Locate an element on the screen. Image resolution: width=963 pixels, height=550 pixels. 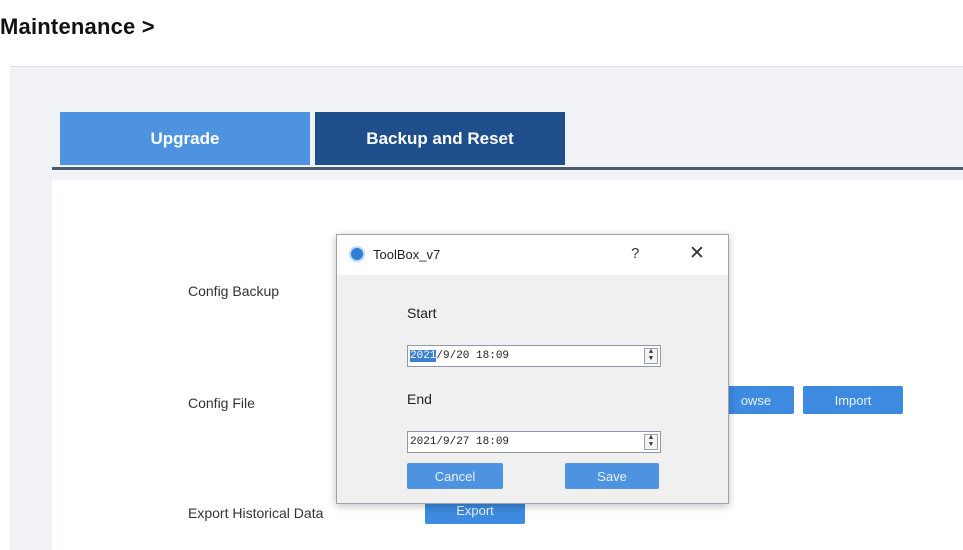
start-spinner-icon: ▲ ▼ is located at coordinates (651, 356).